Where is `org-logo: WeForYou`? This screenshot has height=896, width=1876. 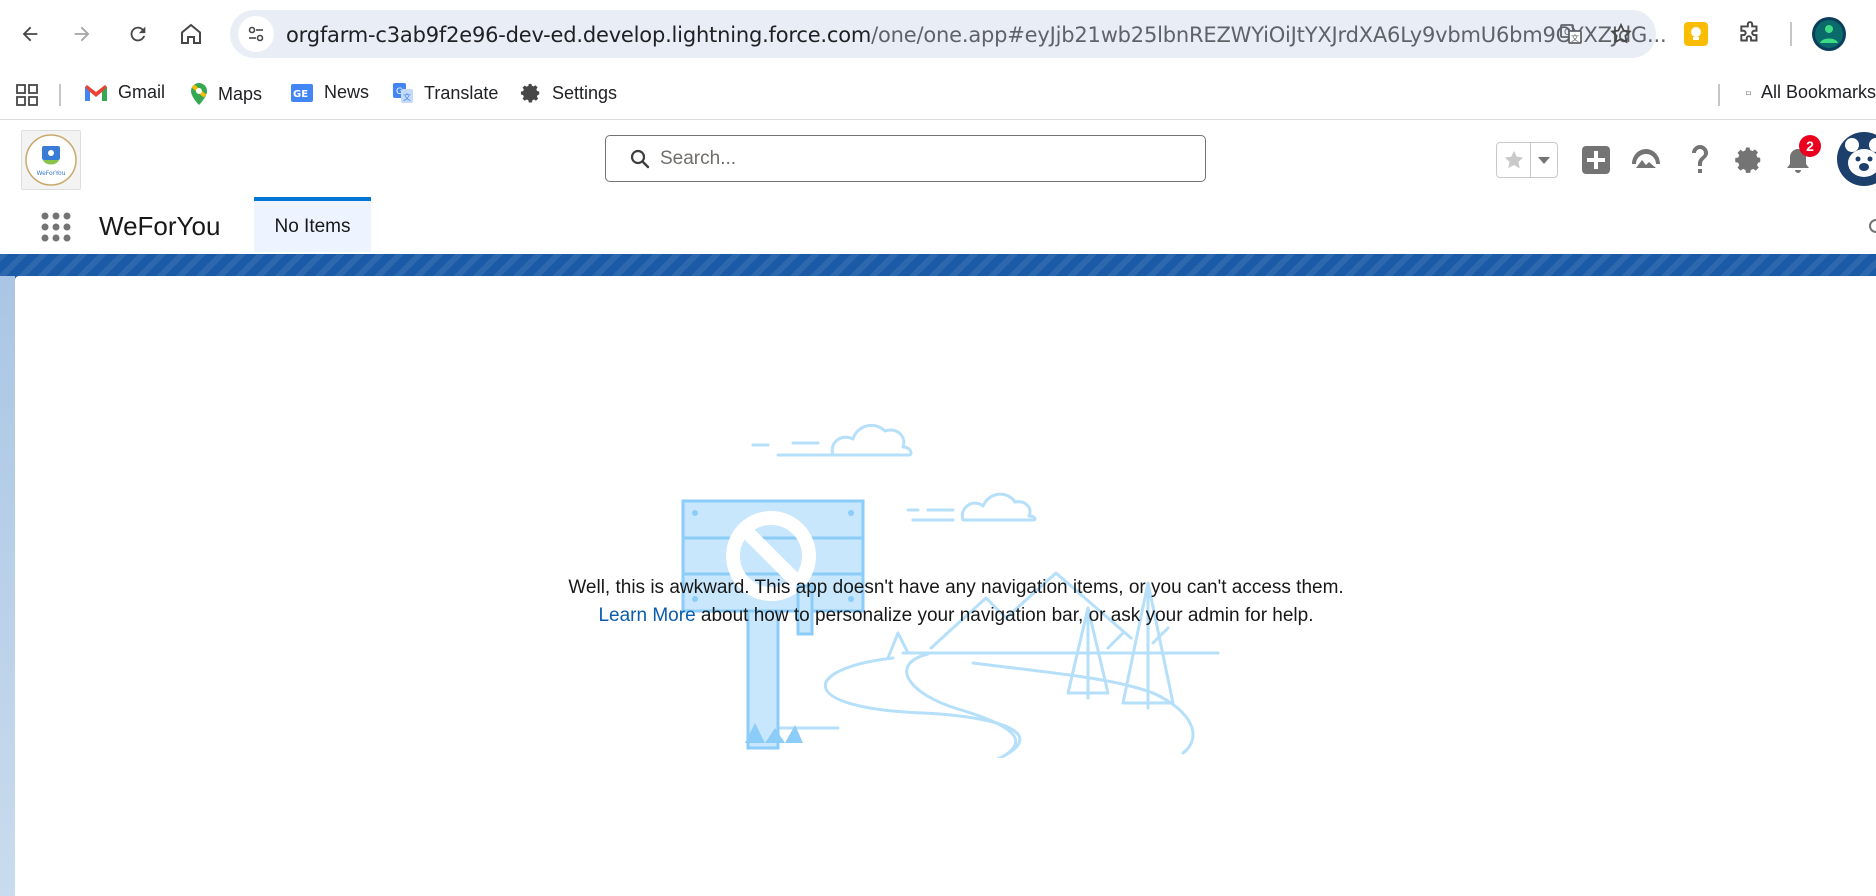 org-logo: WeForYou is located at coordinates (51, 160).